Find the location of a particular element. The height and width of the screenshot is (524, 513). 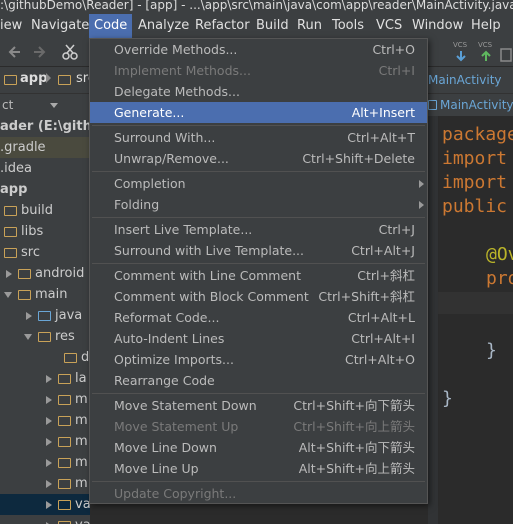

menu-implement-methods: Implement Methods... Ctrl+I is located at coordinates (258, 70).